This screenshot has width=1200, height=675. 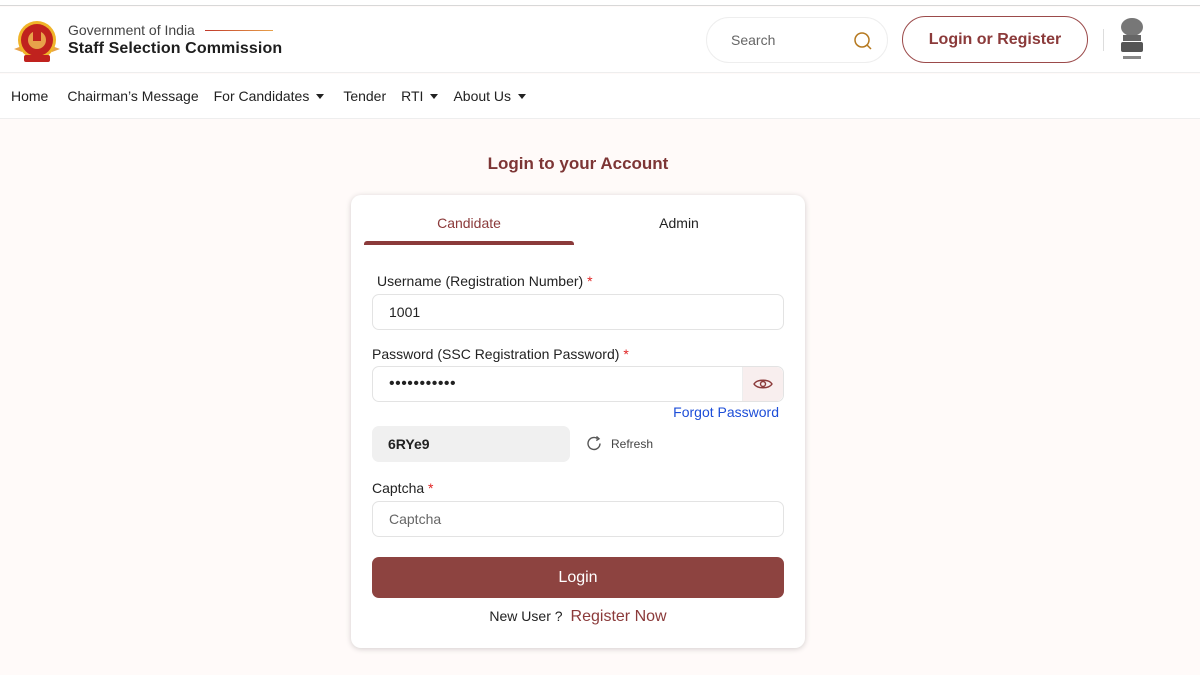 I want to click on nav-for-candidates: For Candidates, so click(x=269, y=96).